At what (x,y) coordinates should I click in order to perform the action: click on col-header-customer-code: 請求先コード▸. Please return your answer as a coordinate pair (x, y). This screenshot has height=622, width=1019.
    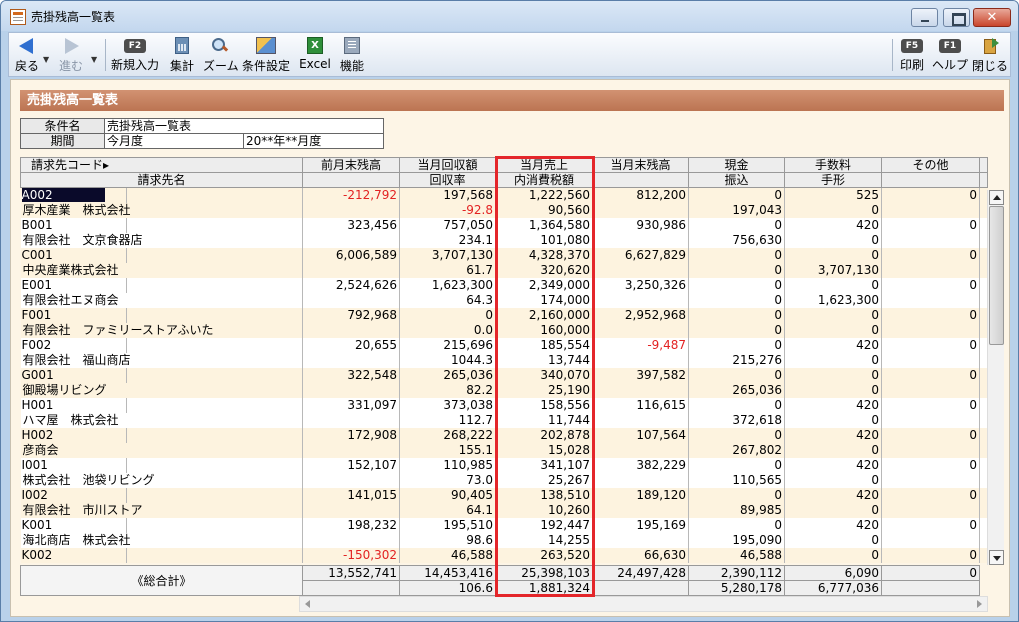
    Looking at the image, I should click on (161, 165).